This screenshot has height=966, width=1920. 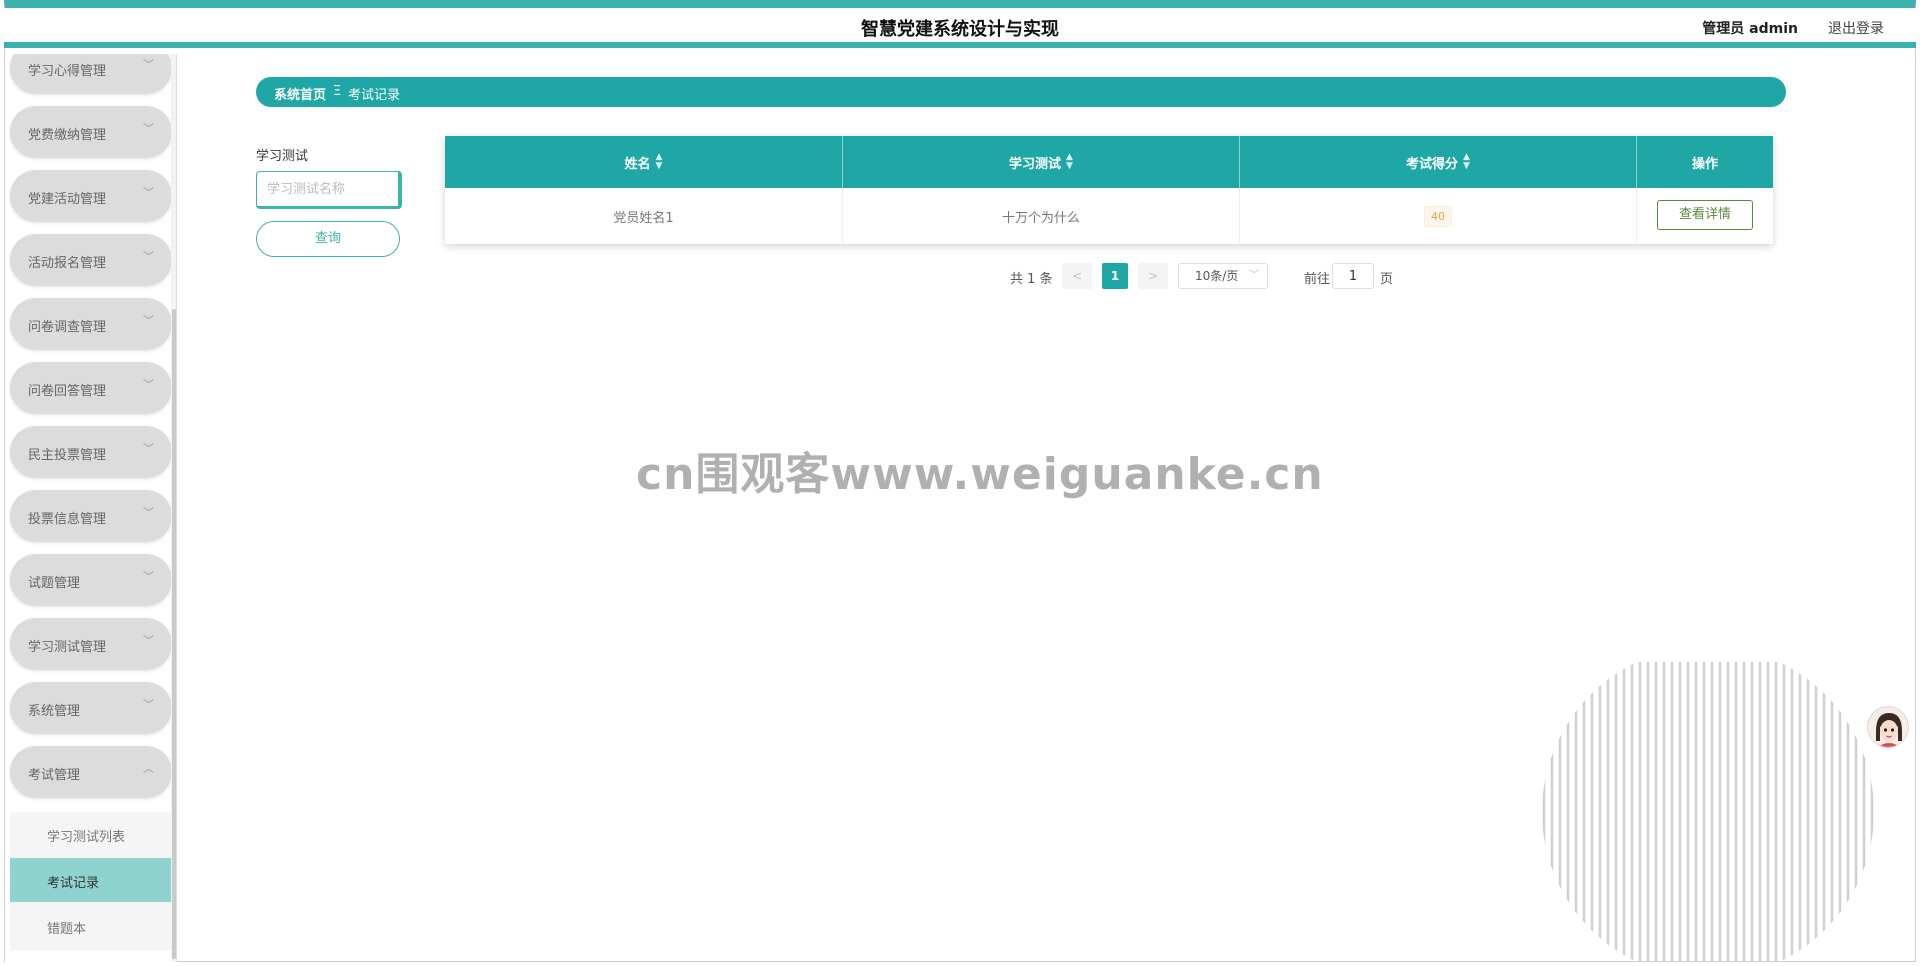 I want to click on pagination-total: 共 1 条, so click(x=1031, y=279).